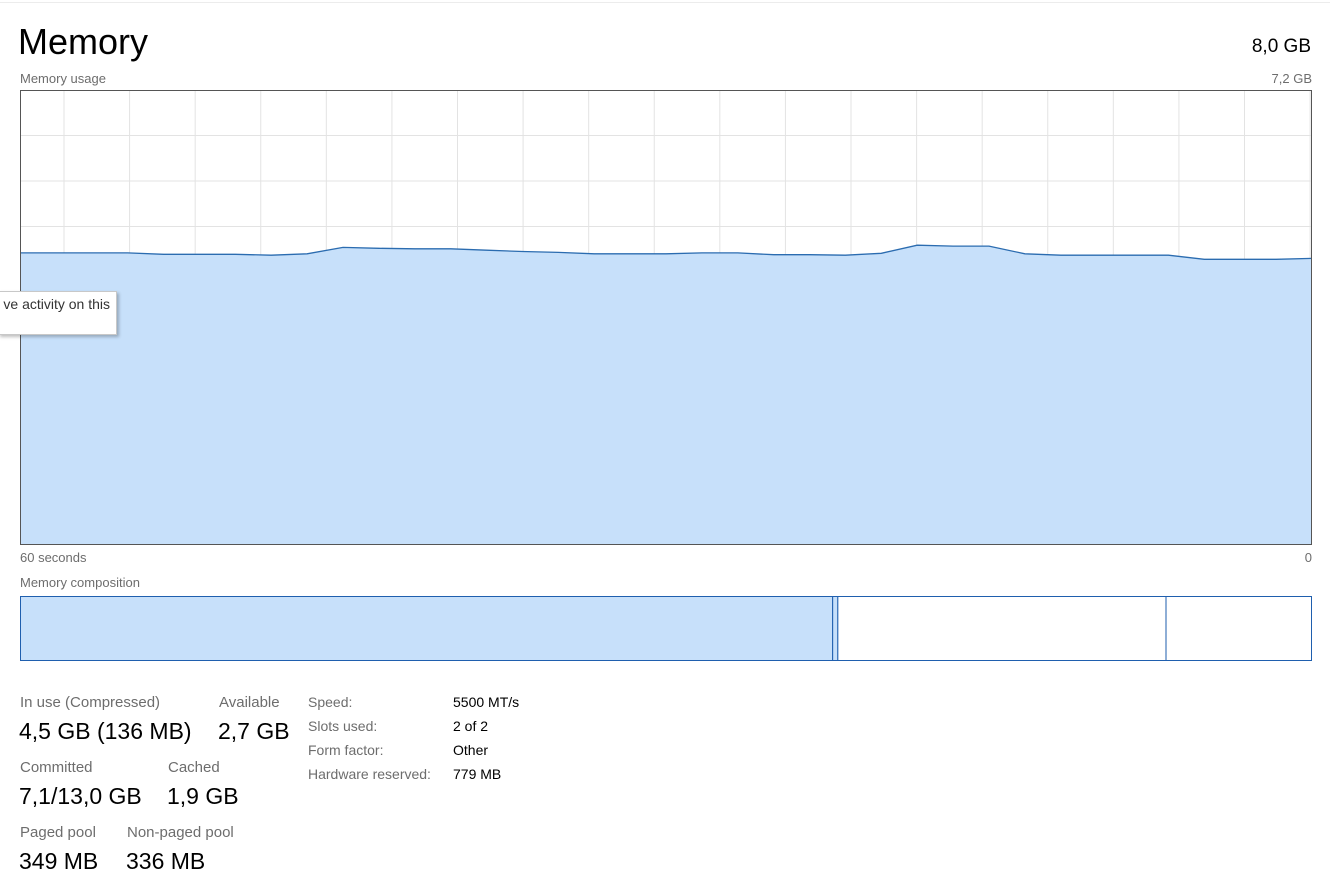 This screenshot has height=896, width=1330. I want to click on slots-used-label: Slots used:, so click(343, 726).